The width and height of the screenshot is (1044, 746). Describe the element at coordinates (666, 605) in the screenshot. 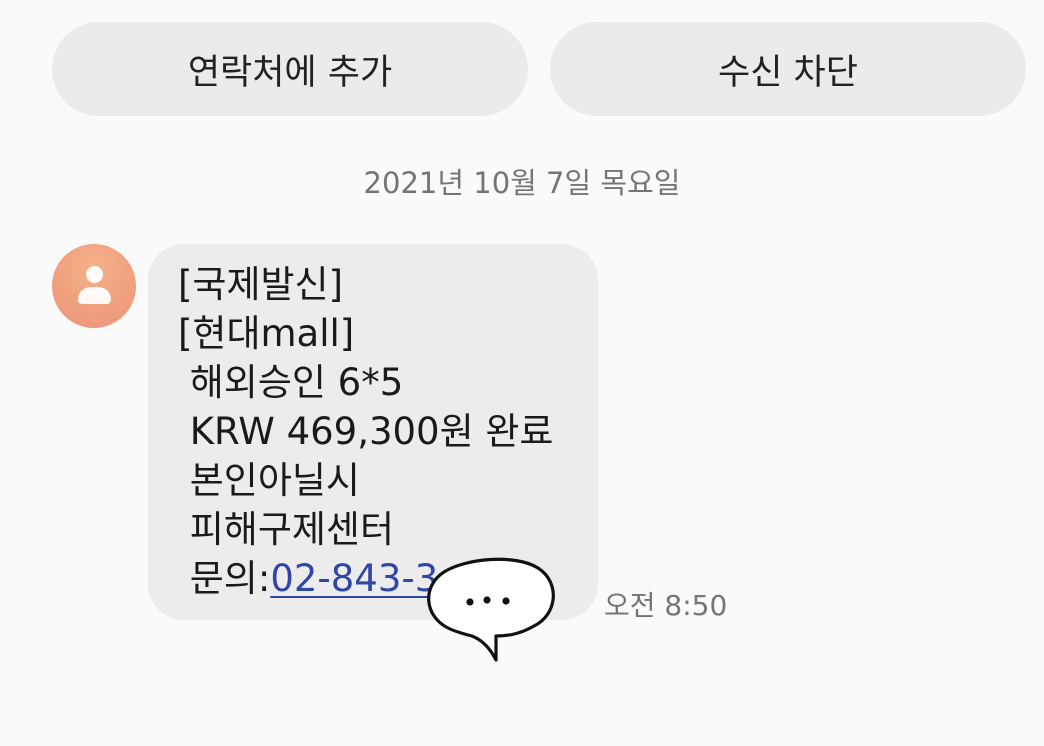

I see `message-timestamp: 오전 8:50` at that location.